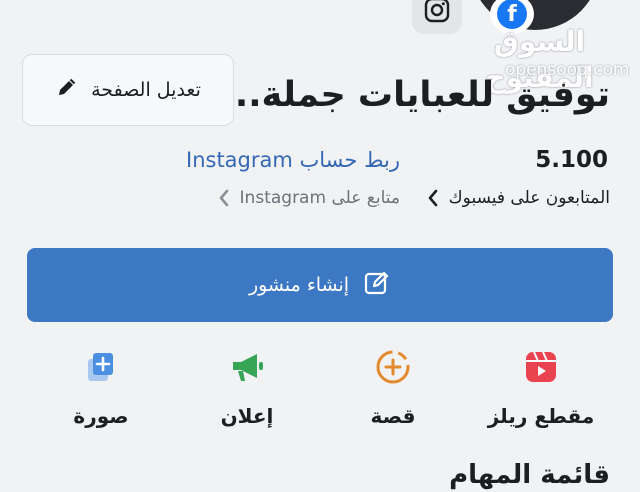 The image size is (640, 492). What do you see at coordinates (529, 198) in the screenshot?
I see `facebook-followers-label: المتابعون على فيسبوك` at bounding box center [529, 198].